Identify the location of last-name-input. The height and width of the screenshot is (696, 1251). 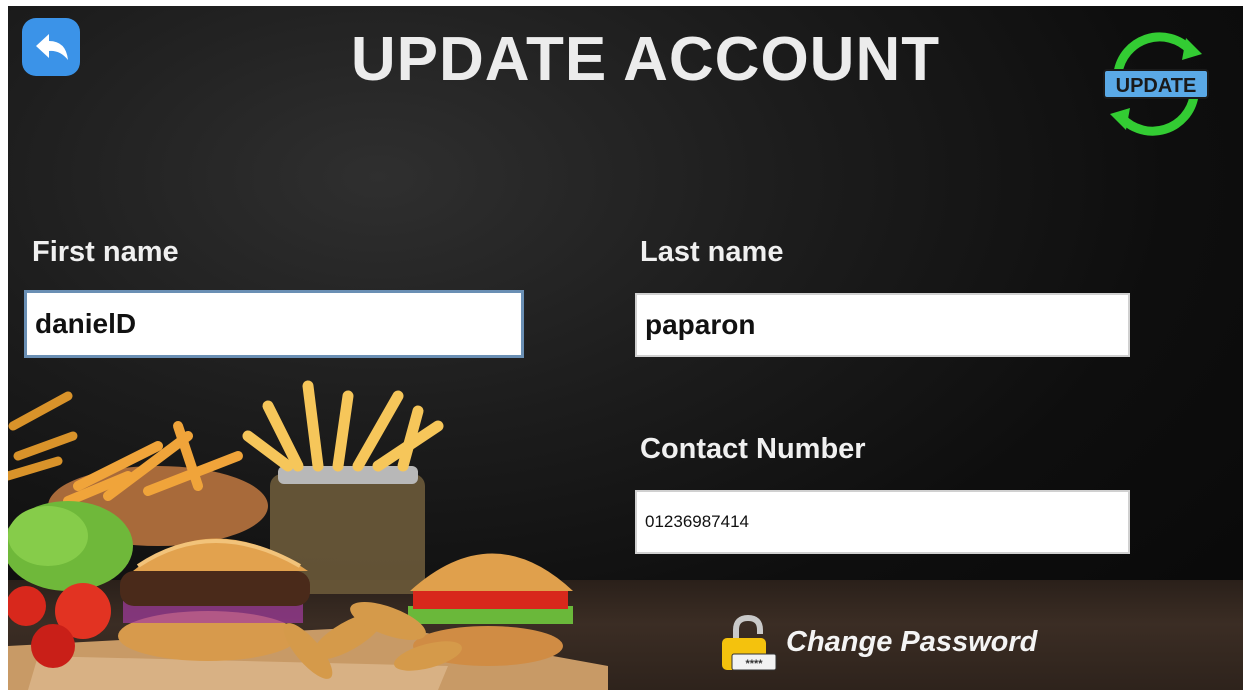
(882, 325).